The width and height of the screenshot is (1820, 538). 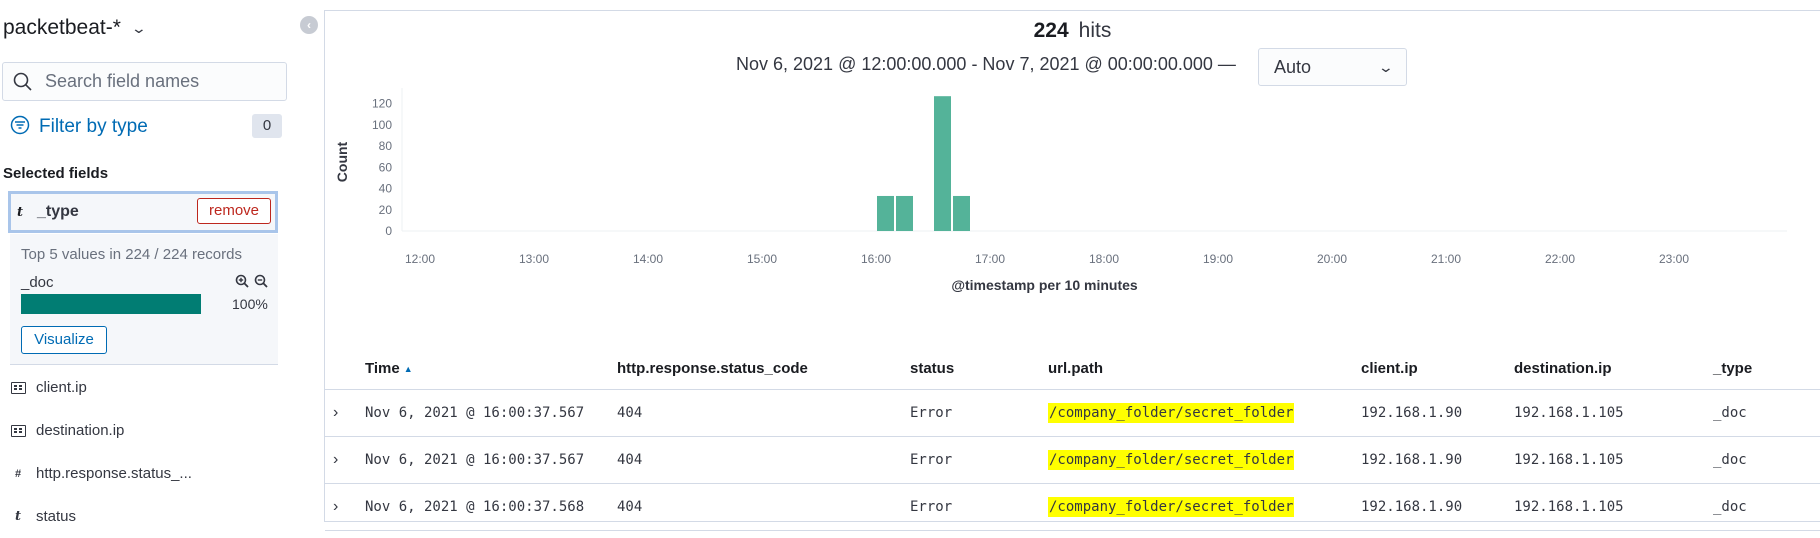 What do you see at coordinates (80, 430) in the screenshot?
I see `field-name: destination.ip` at bounding box center [80, 430].